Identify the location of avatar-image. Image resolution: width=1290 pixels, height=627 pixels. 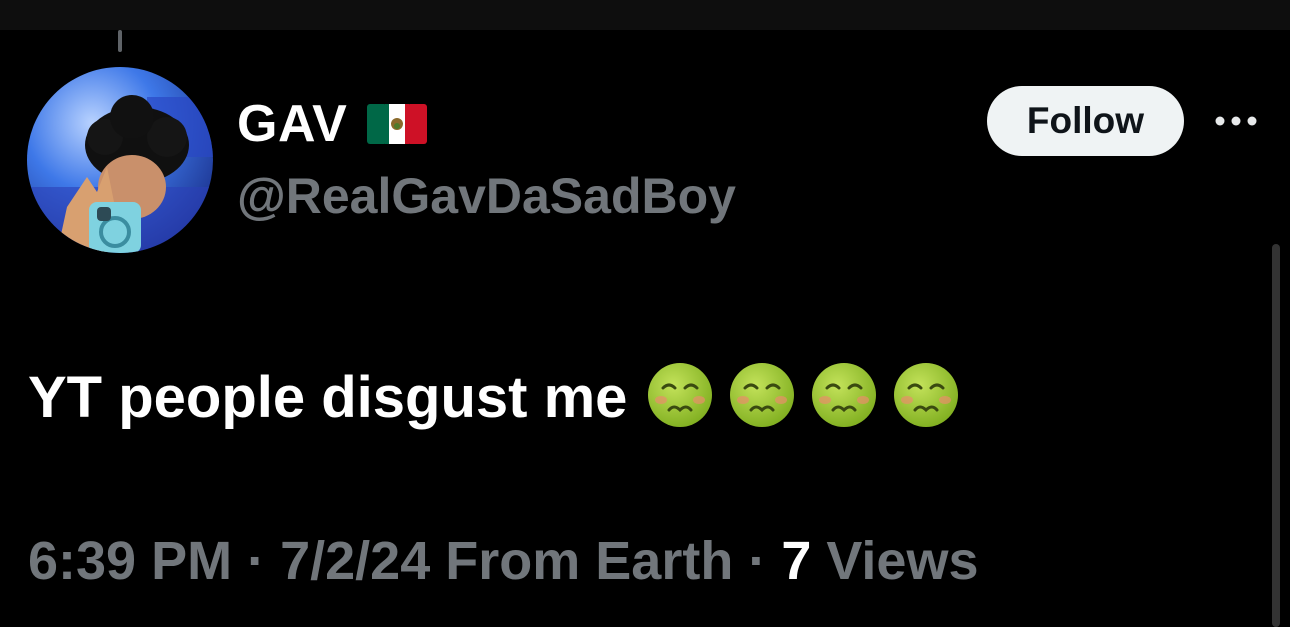
(120, 160).